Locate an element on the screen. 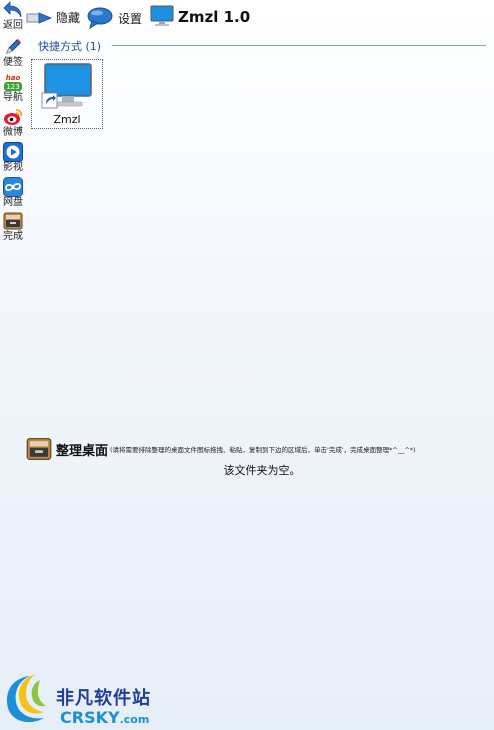 The image size is (494, 730). svg-text: 123 is located at coordinates (12, 87).